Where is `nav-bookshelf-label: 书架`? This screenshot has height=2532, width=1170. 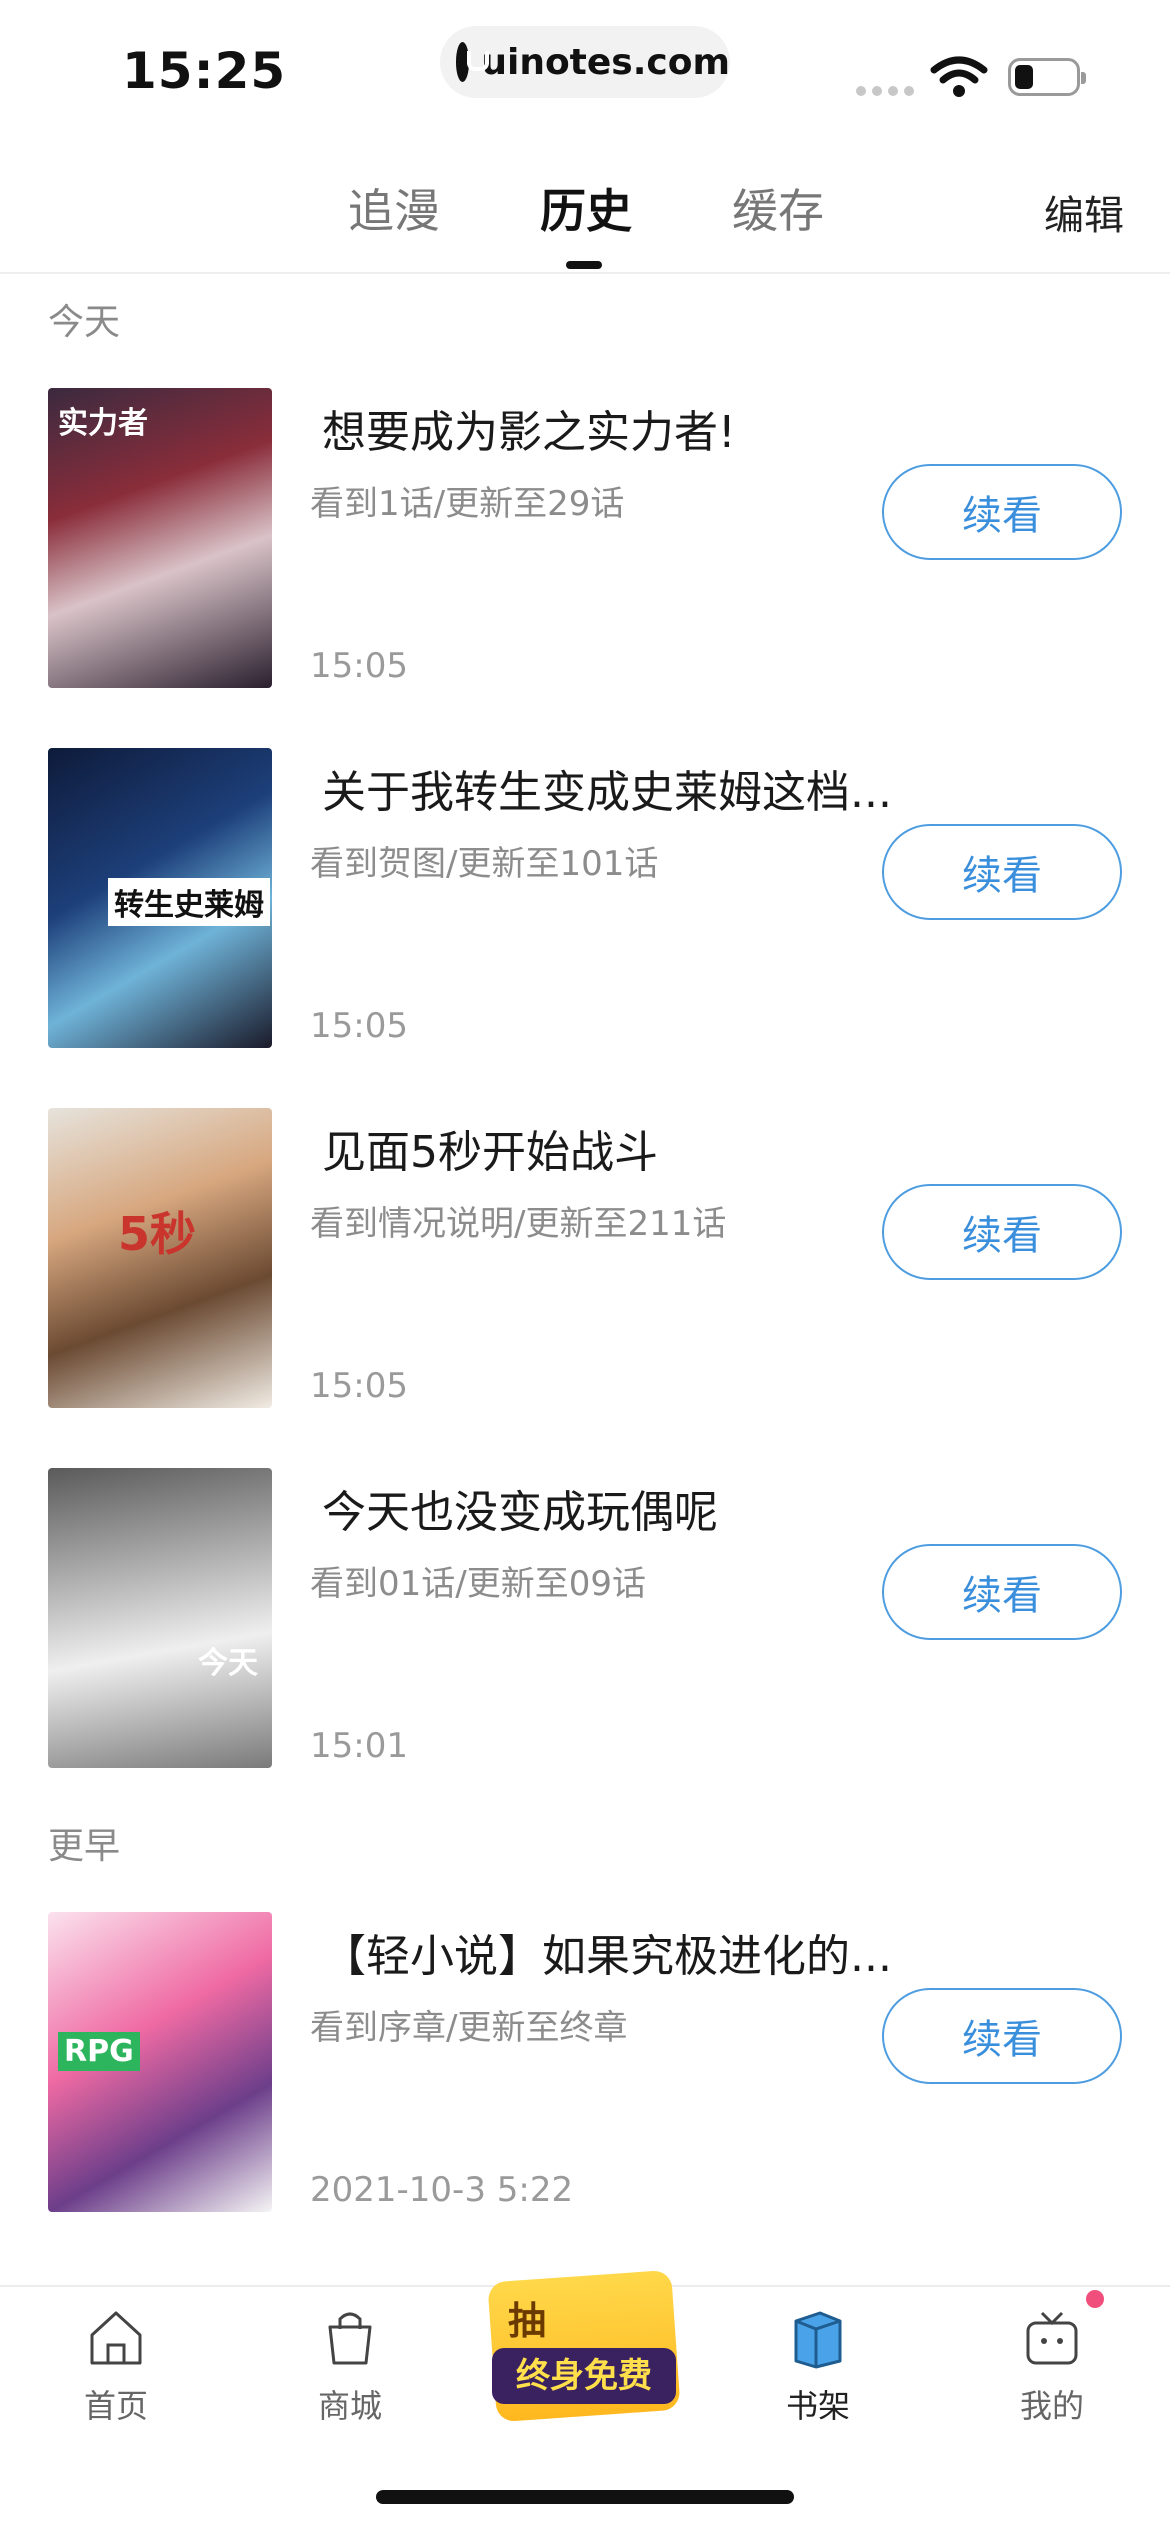
nav-bookshelf-label: 书架 is located at coordinates (817, 2406).